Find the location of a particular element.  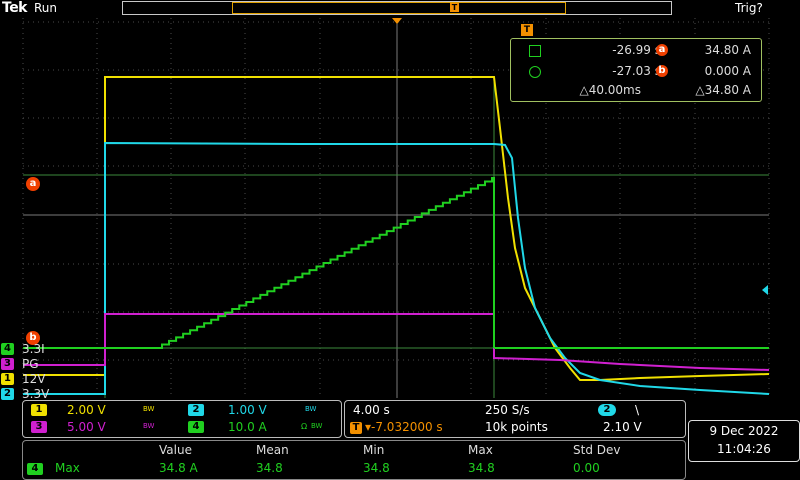

trigger-position-icon: T is located at coordinates (454, 7).